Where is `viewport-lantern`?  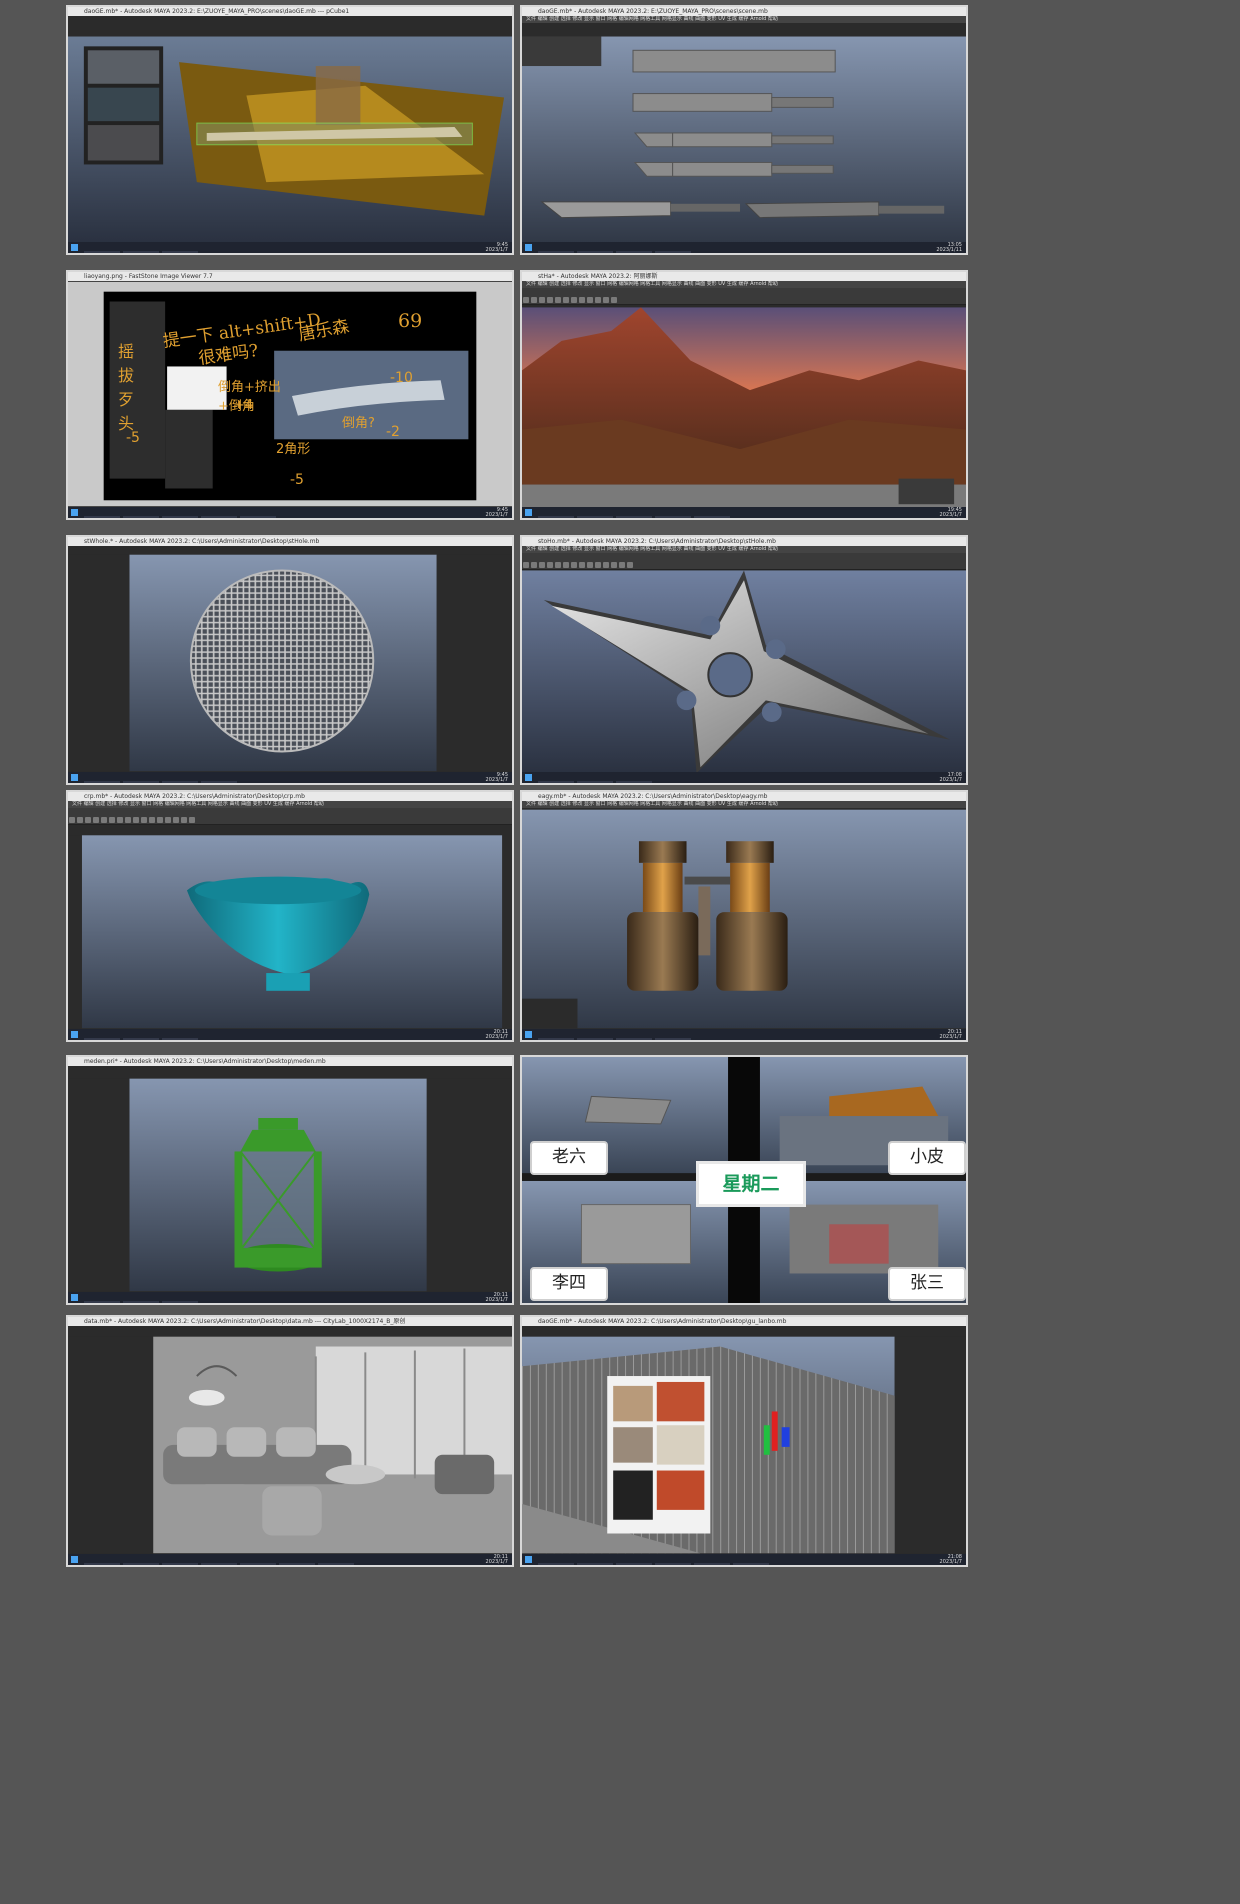
viewport-lantern is located at coordinates (290, 1180).